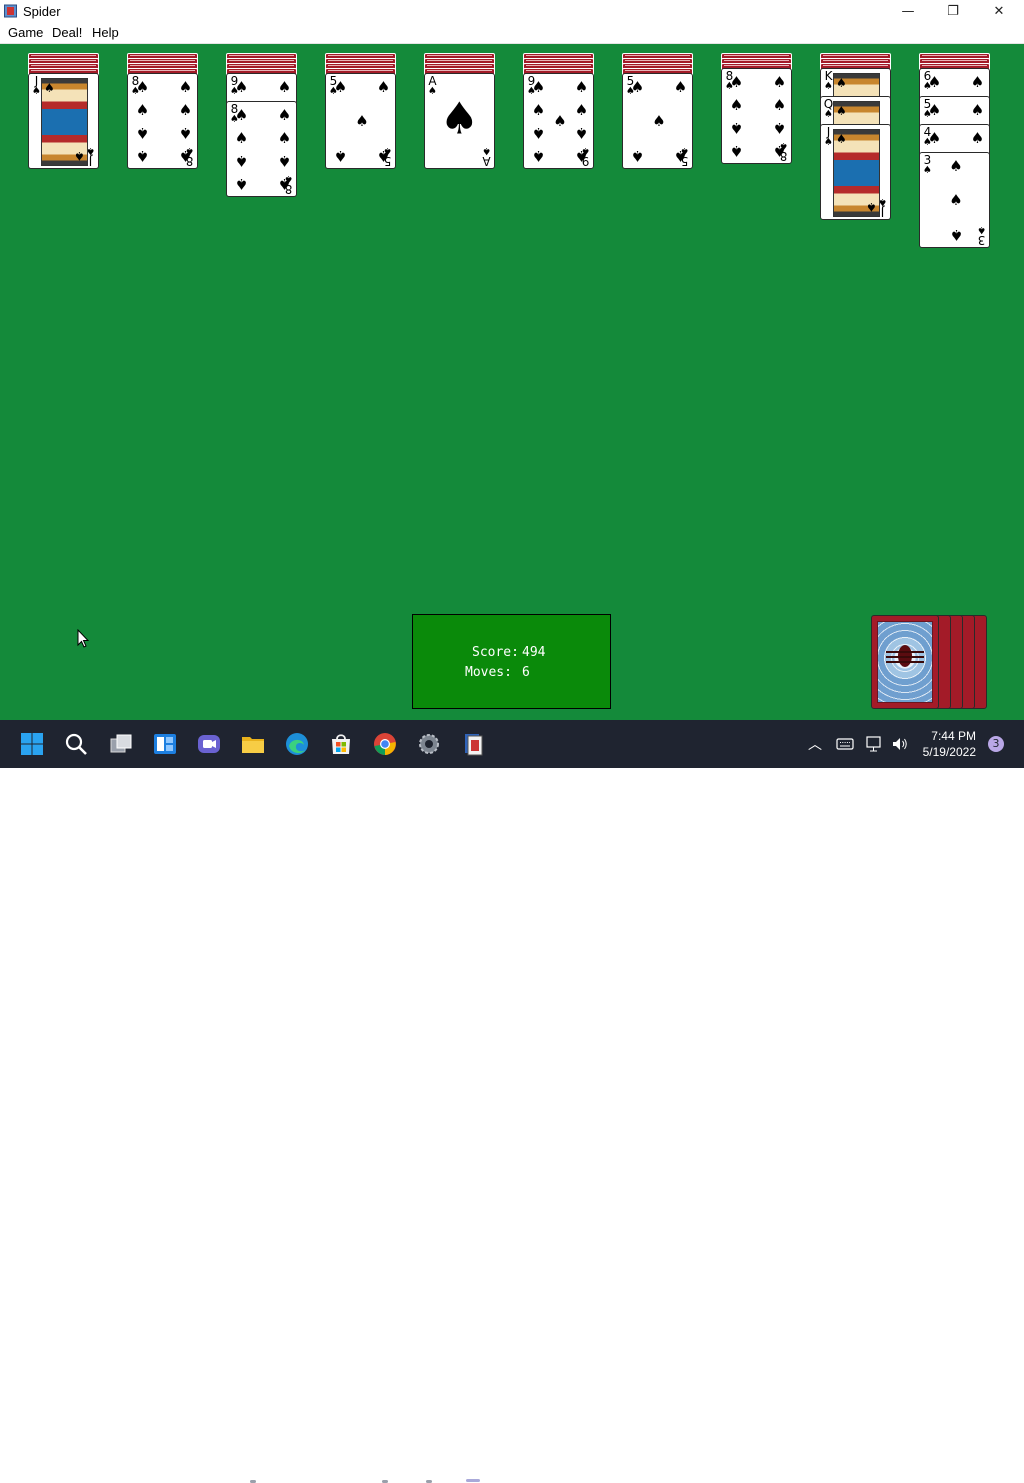  What do you see at coordinates (511, 661) in the screenshot?
I see `status-box: Score: 494 Moves: 6` at bounding box center [511, 661].